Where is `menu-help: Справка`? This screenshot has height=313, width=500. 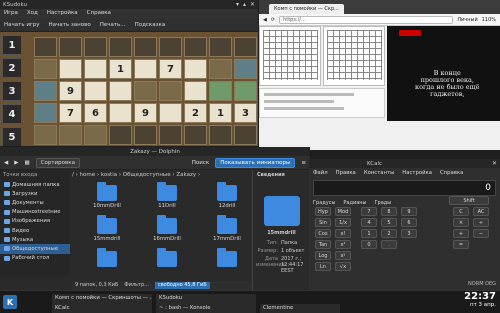 menu-help: Справка is located at coordinates (451, 173).